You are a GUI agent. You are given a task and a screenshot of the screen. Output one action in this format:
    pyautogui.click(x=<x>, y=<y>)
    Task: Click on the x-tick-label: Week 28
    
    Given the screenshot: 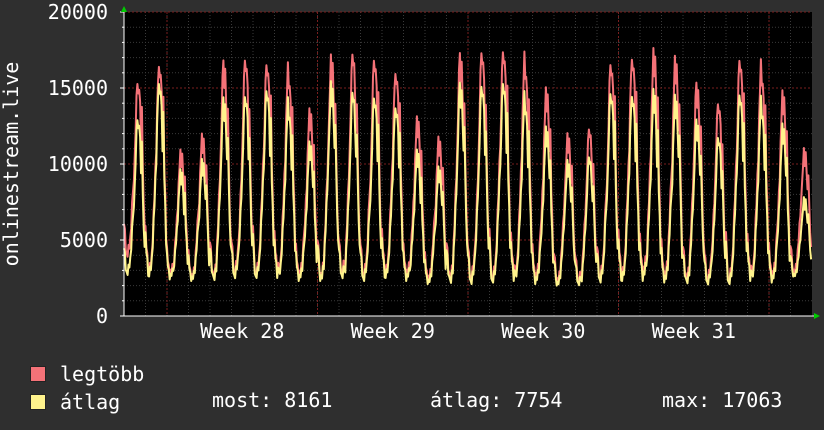 What is the action you would take?
    pyautogui.click(x=242, y=331)
    